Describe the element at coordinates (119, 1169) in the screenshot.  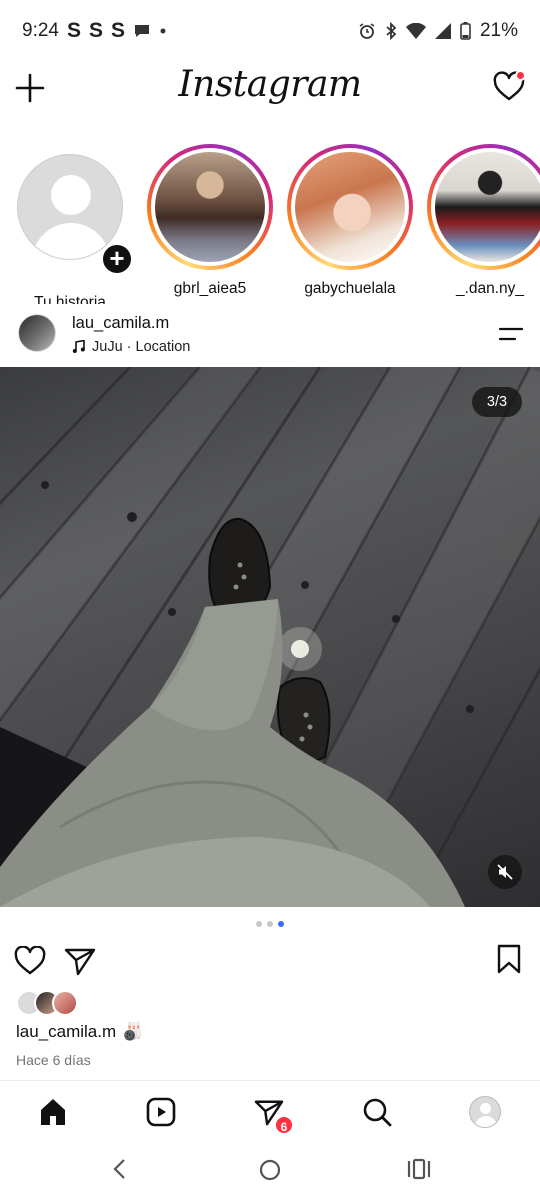
I see `back-chevron-icon` at that location.